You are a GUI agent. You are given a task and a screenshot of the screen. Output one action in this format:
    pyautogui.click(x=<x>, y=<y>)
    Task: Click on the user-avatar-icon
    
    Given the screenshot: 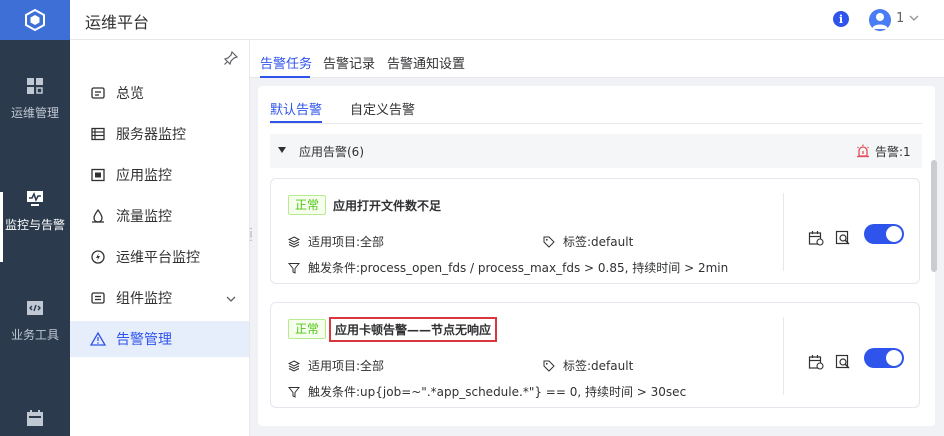 What is the action you would take?
    pyautogui.click(x=880, y=20)
    